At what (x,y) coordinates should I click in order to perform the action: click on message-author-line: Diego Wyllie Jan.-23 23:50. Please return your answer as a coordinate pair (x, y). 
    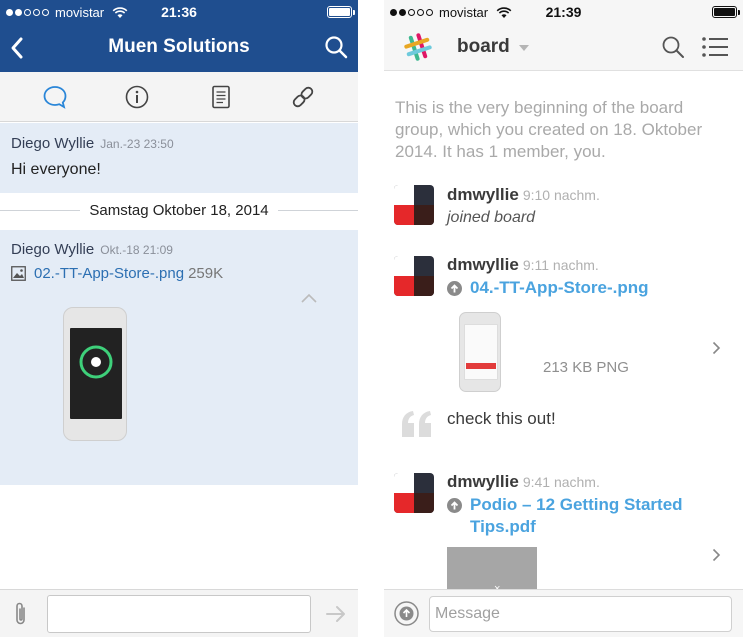
    Looking at the image, I should click on (92, 143).